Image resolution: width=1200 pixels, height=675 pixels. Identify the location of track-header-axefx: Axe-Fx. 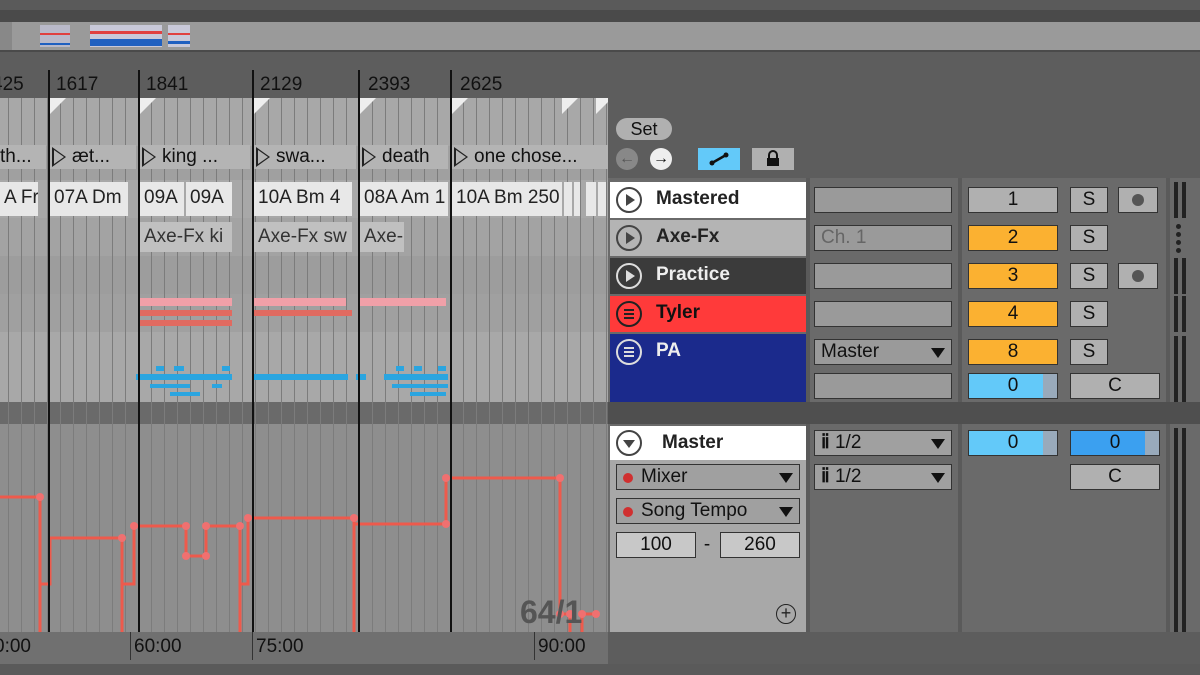
(708, 238).